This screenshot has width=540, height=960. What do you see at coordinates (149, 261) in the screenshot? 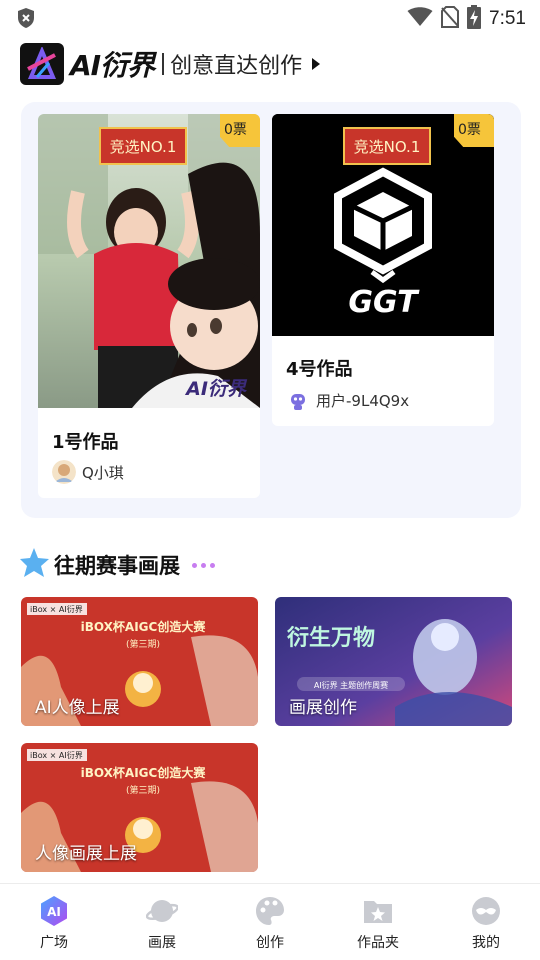
I see `work-thumbnail: 竞选NO.1 AI衍界` at bounding box center [149, 261].